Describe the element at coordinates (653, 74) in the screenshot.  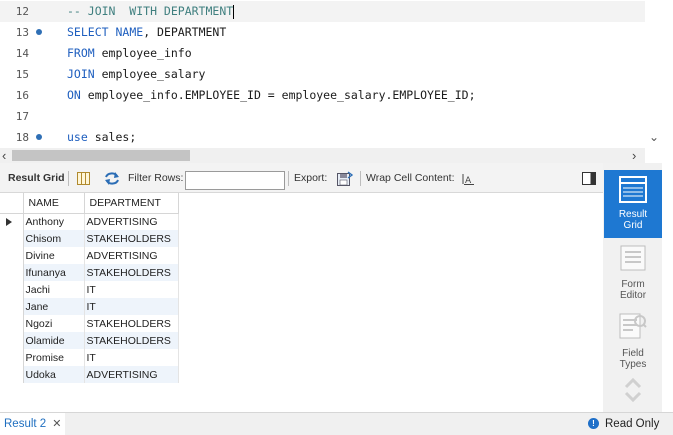
I see `editor-vertical-scrollbar: ⌄` at that location.